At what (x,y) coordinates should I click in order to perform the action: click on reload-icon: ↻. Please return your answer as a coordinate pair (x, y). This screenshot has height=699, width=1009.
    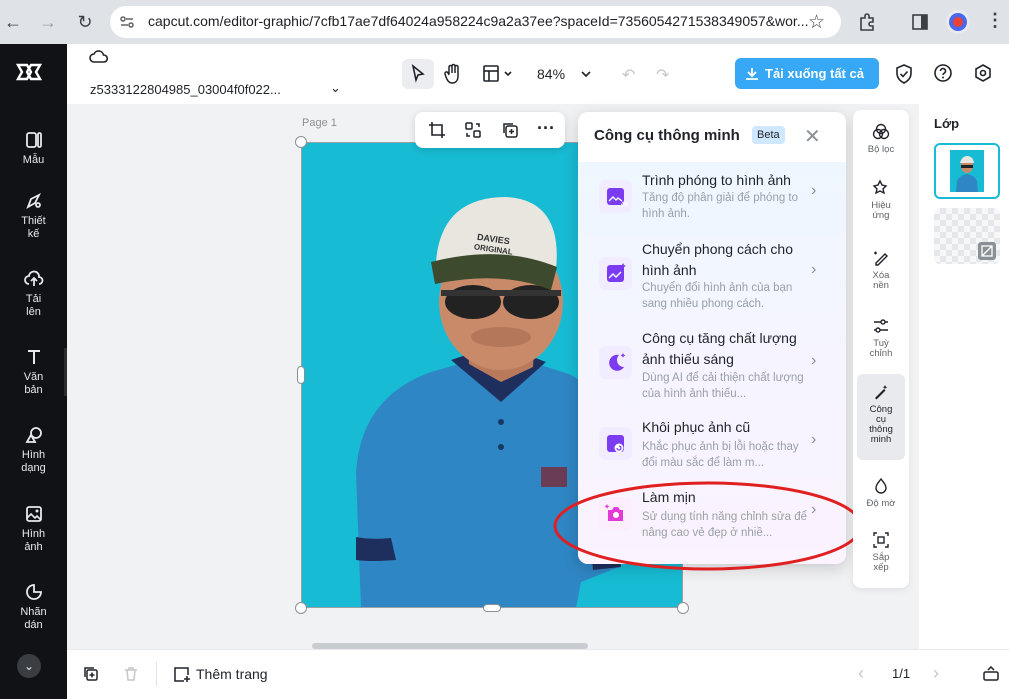
    Looking at the image, I should click on (85, 22).